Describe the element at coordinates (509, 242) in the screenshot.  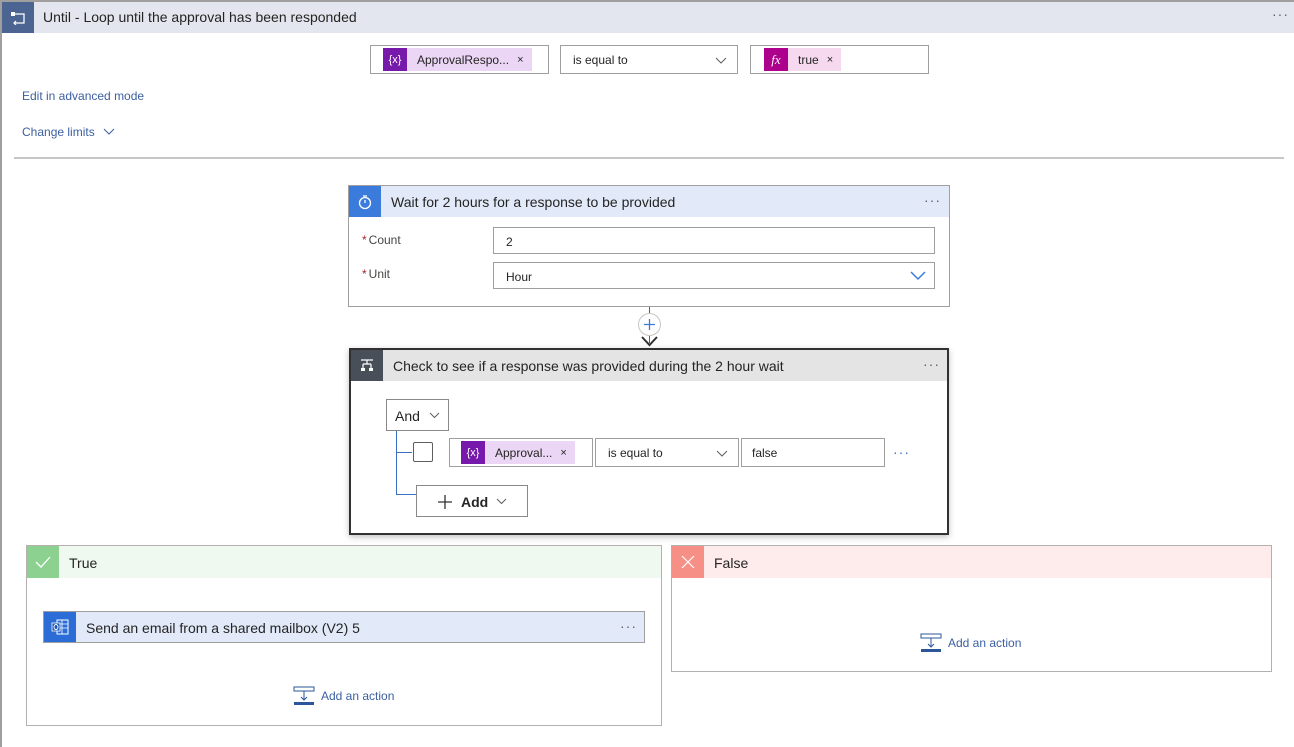
I see `count-value: 2` at that location.